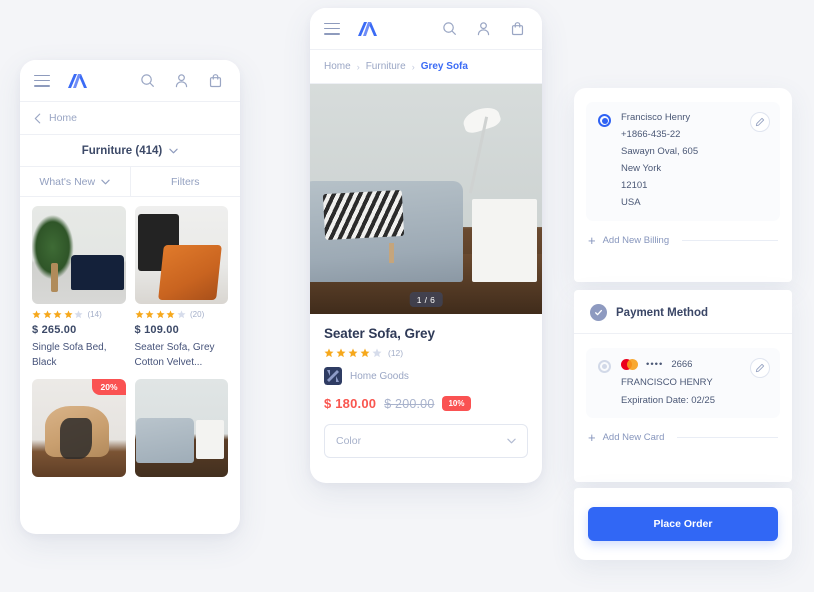  Describe the element at coordinates (683, 312) in the screenshot. I see `payment-section-header: Payment Method` at that location.